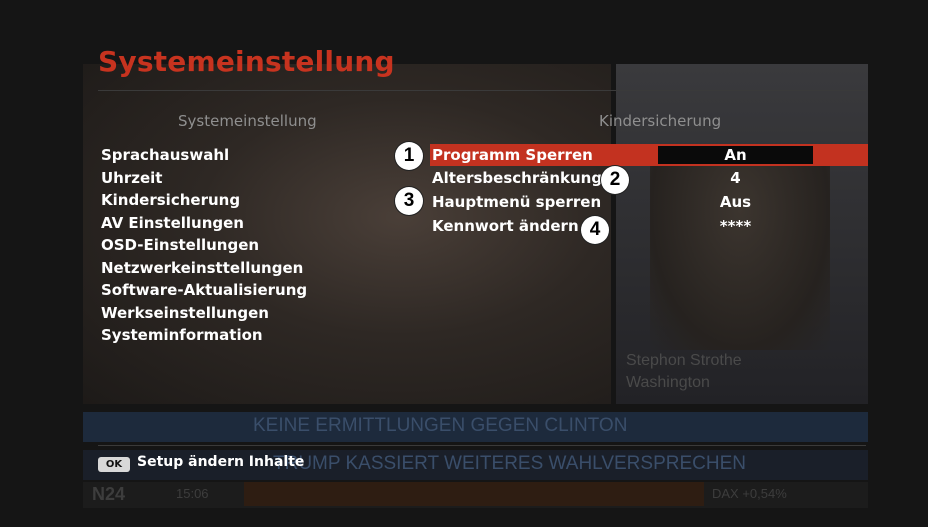 This screenshot has width=928, height=527. What do you see at coordinates (204, 313) in the screenshot?
I see `menu-item-werkseinstellungen: Werkseinstellungen` at bounding box center [204, 313].